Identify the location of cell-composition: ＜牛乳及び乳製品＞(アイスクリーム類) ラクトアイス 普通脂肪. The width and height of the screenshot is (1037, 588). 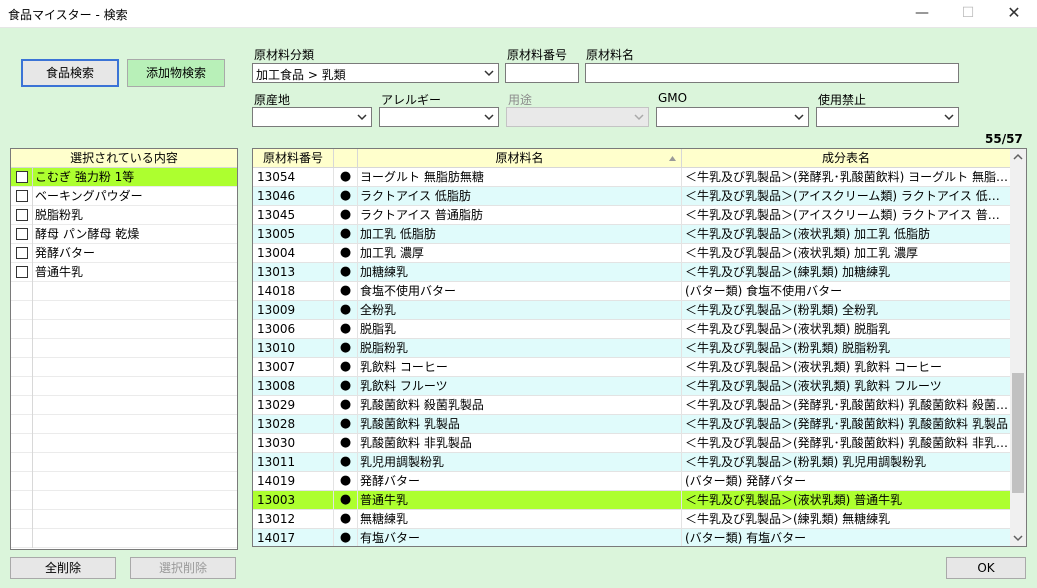
(847, 215).